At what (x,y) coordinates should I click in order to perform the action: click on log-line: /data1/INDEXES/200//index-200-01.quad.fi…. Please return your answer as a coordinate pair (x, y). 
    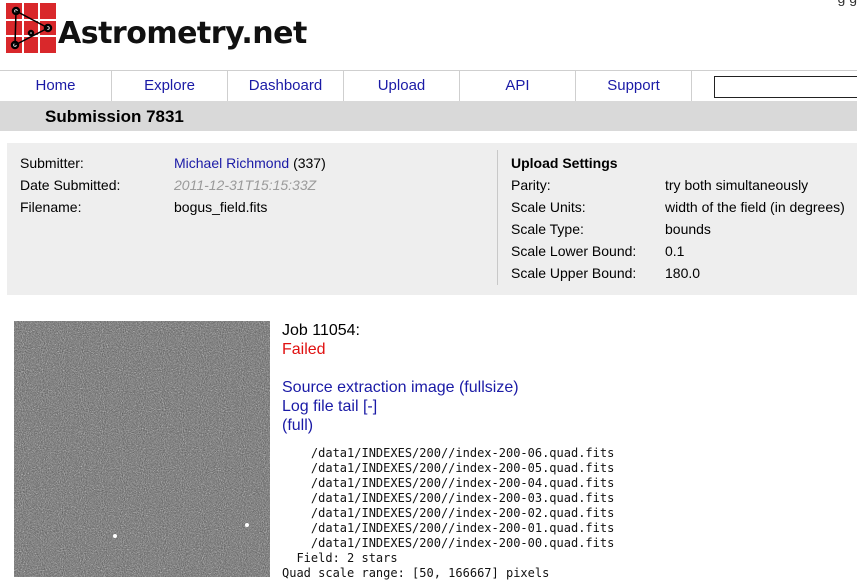
    Looking at the image, I should click on (448, 528).